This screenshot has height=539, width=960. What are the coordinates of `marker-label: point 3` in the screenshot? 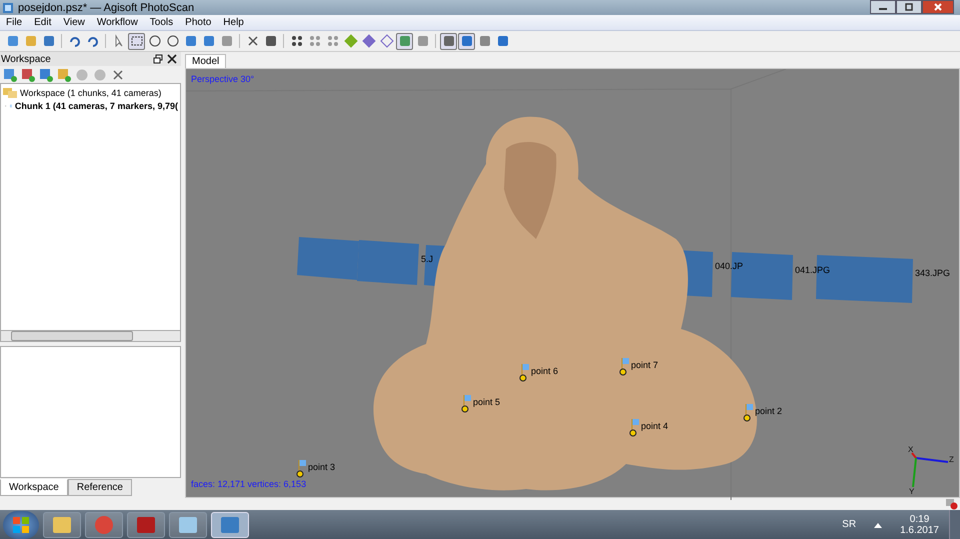 It's located at (322, 467).